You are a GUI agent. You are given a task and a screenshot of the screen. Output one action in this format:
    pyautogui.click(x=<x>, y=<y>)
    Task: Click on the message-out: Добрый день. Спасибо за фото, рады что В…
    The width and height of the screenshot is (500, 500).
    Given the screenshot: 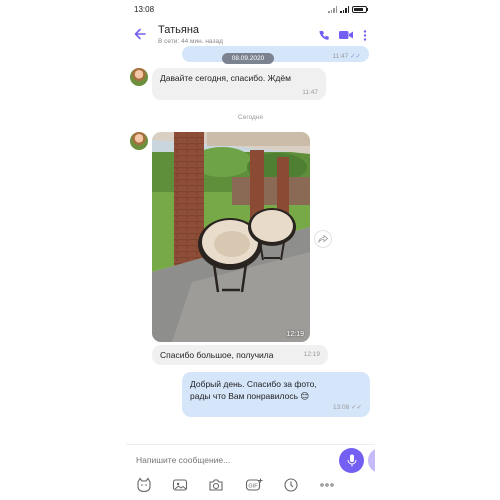 What is the action you would take?
    pyautogui.click(x=276, y=394)
    